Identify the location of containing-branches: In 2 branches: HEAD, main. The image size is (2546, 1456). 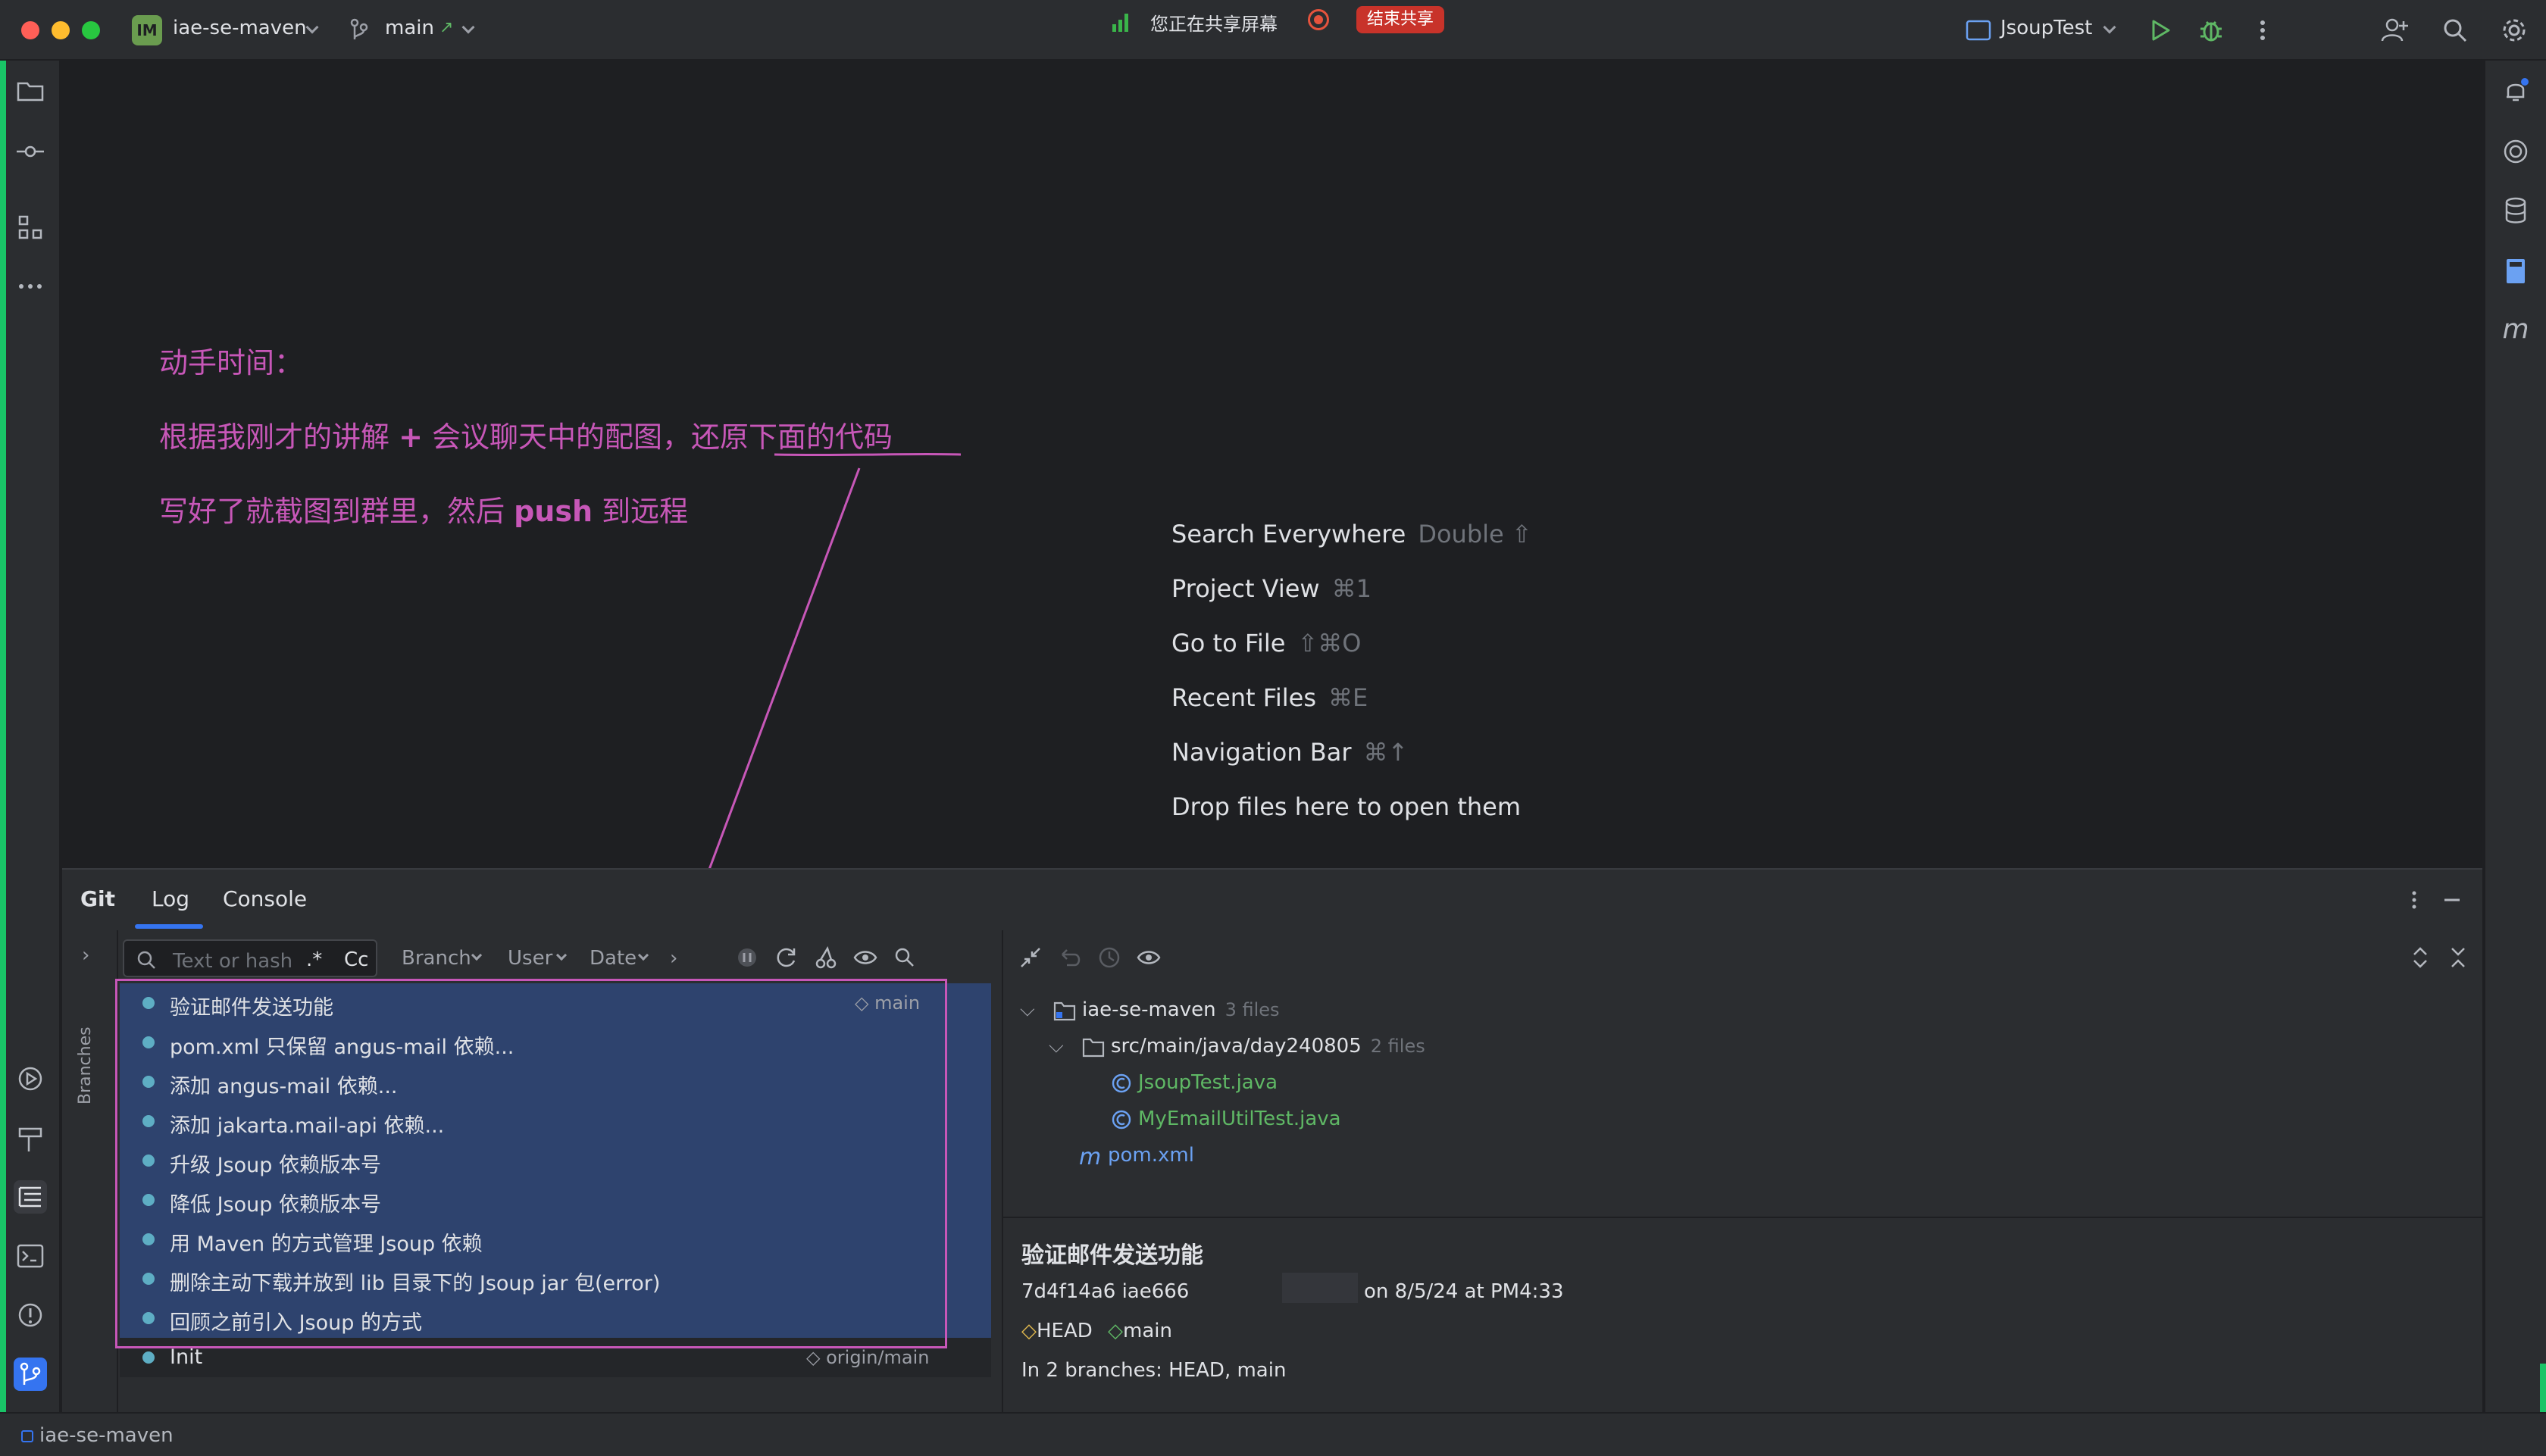
(1154, 1370).